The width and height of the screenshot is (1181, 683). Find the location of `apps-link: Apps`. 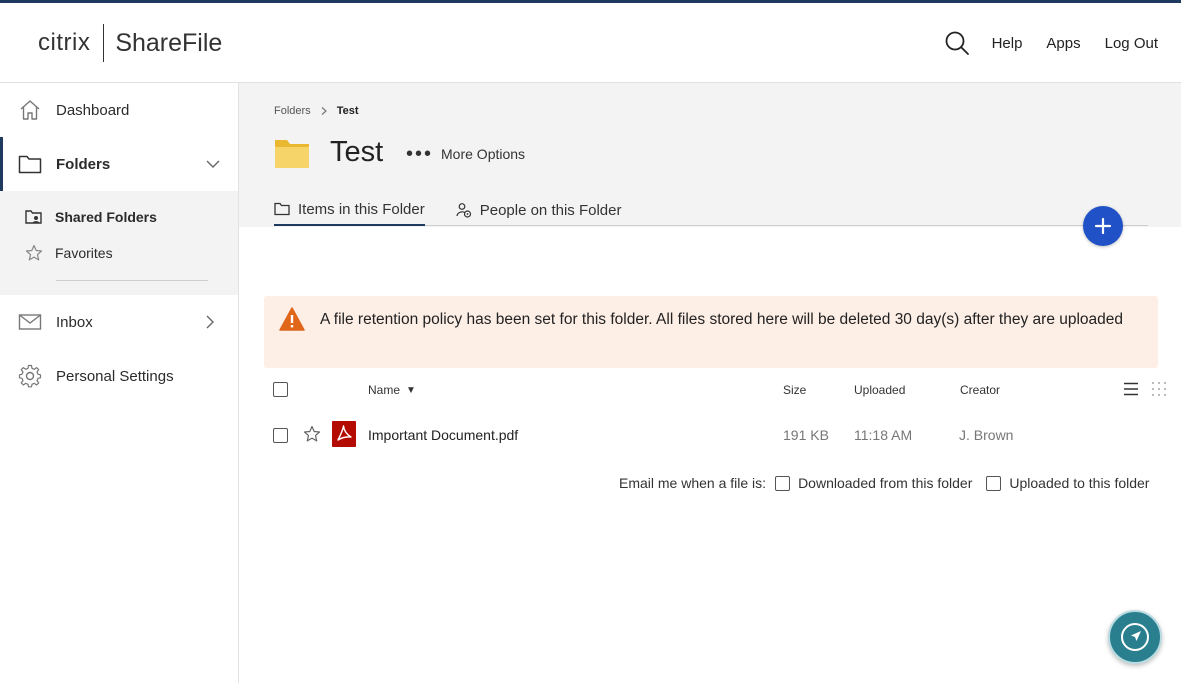

apps-link: Apps is located at coordinates (1063, 43).